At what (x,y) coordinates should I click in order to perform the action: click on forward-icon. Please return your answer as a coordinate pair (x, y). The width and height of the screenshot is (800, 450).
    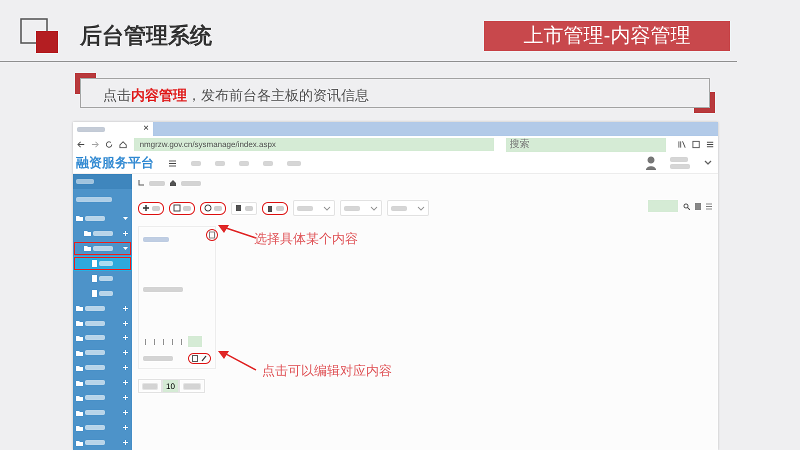
    Looking at the image, I should click on (95, 144).